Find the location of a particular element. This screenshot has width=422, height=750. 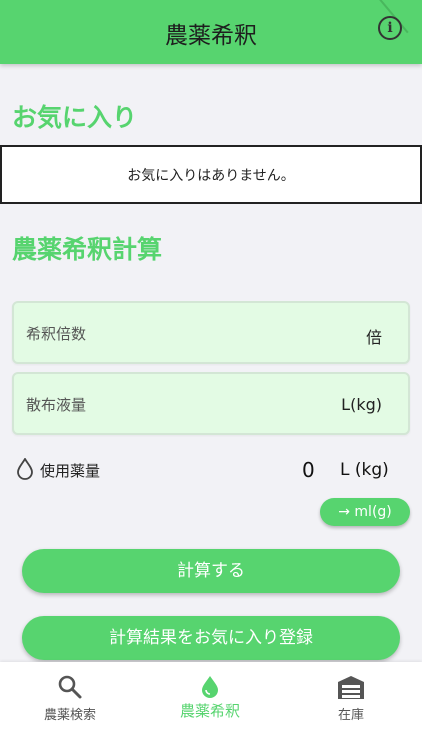

tab-label: 農薬希釈 is located at coordinates (209, 711).